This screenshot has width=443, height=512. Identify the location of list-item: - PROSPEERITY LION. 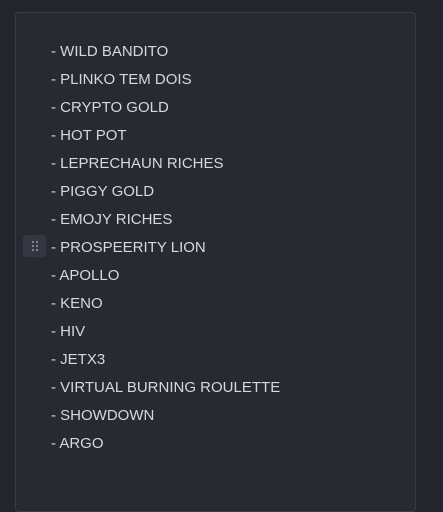
(165, 248).